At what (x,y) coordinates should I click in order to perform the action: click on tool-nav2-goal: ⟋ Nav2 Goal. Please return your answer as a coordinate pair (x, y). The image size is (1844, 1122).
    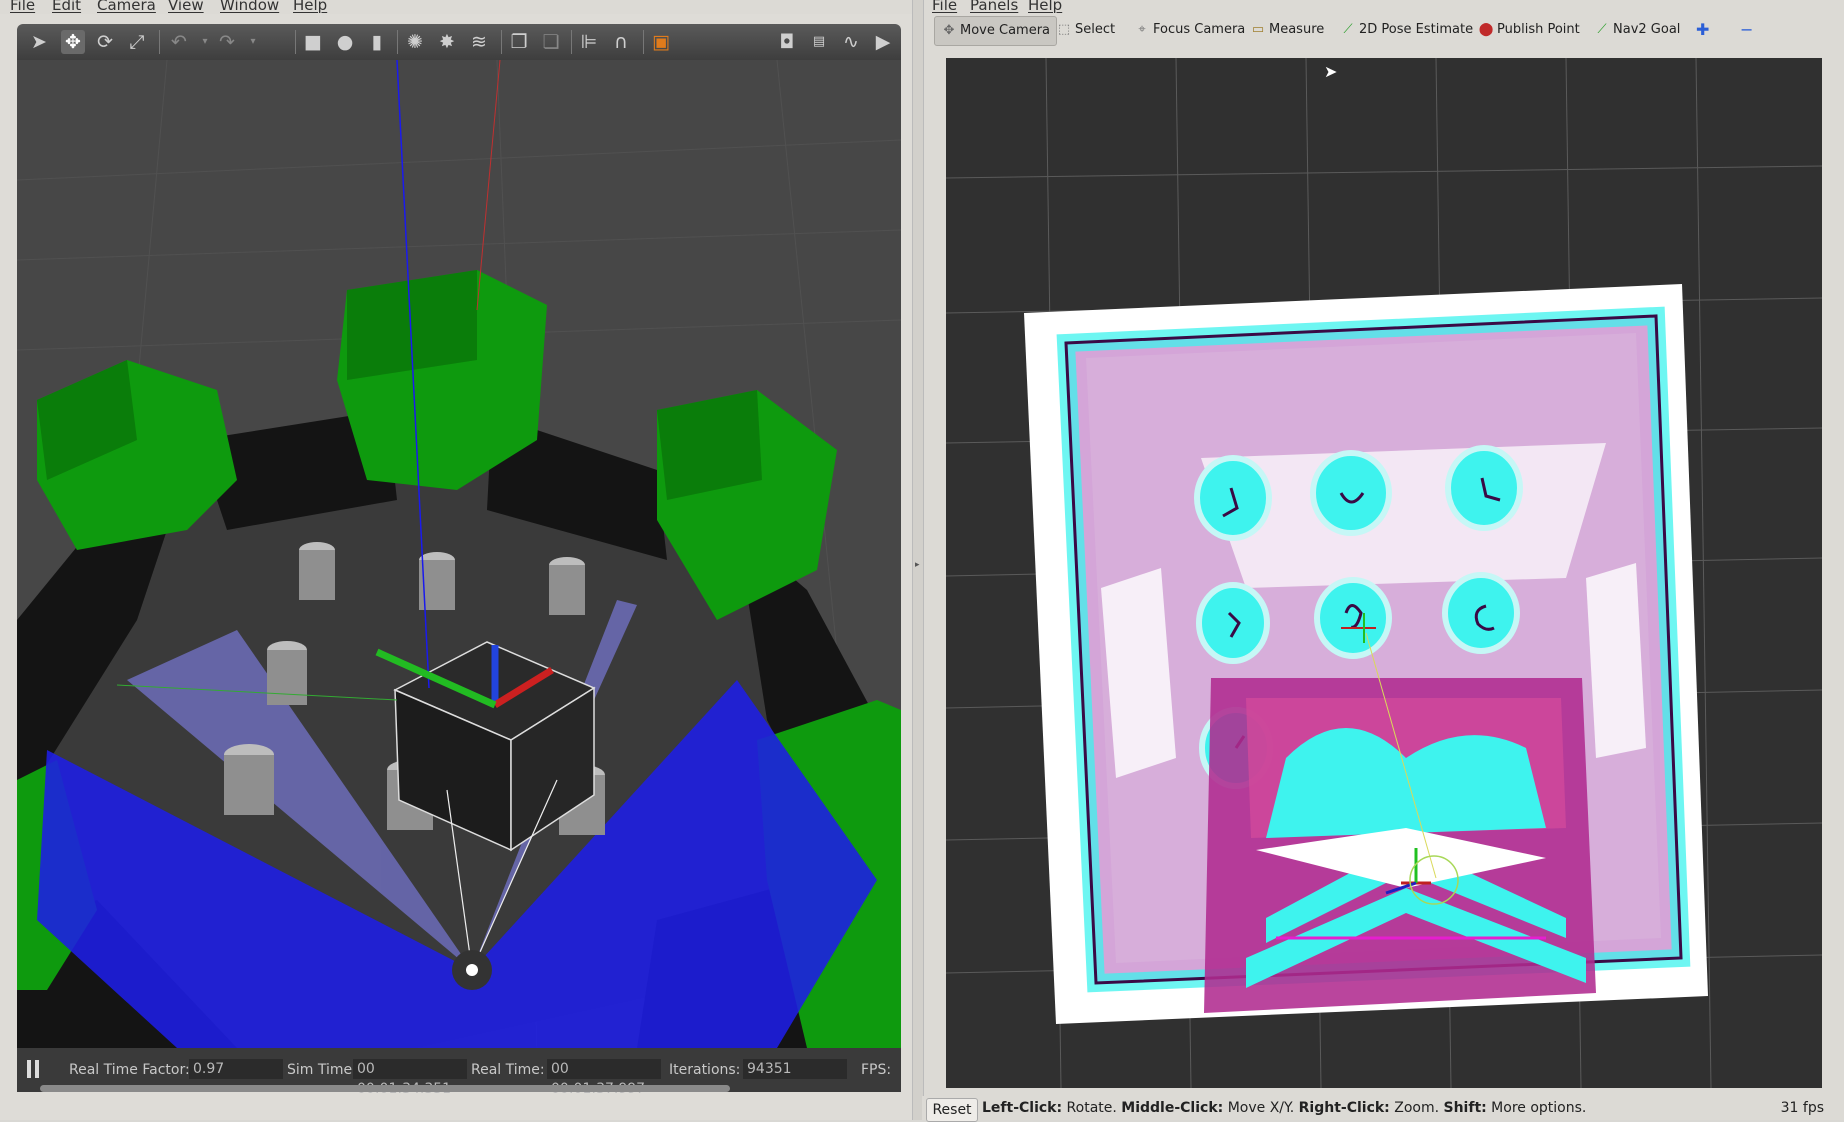
    Looking at the image, I should click on (1637, 30).